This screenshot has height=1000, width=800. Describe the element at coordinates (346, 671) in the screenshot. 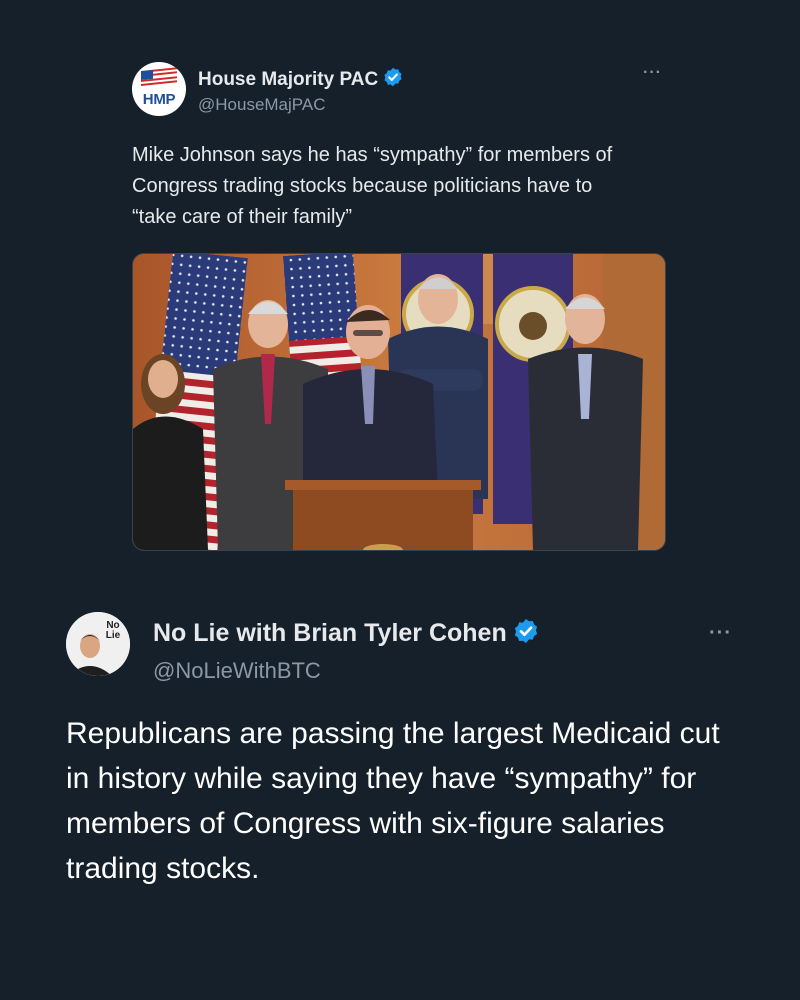

I see `handle: @NoLieWithBTC` at that location.